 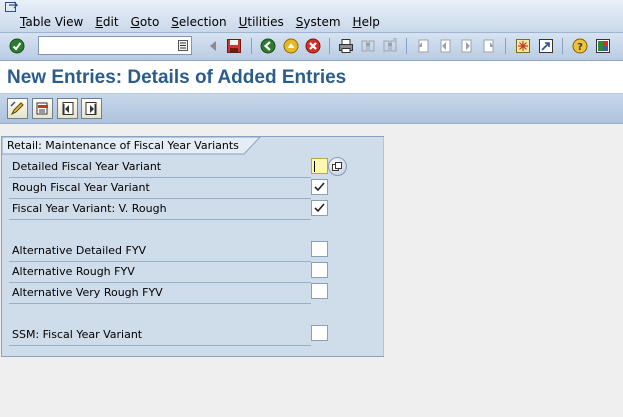 What do you see at coordinates (319, 166) in the screenshot?
I see `detailed-fyv-checkbox` at bounding box center [319, 166].